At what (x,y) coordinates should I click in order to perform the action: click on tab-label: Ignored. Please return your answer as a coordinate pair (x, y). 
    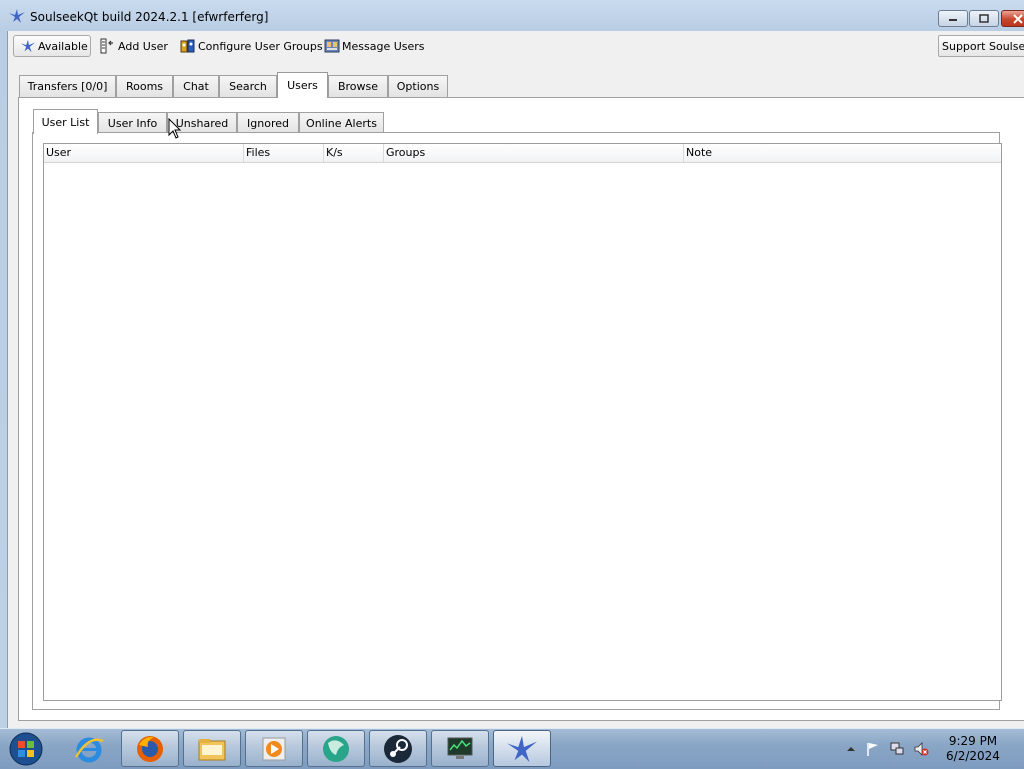
    Looking at the image, I should click on (268, 123).